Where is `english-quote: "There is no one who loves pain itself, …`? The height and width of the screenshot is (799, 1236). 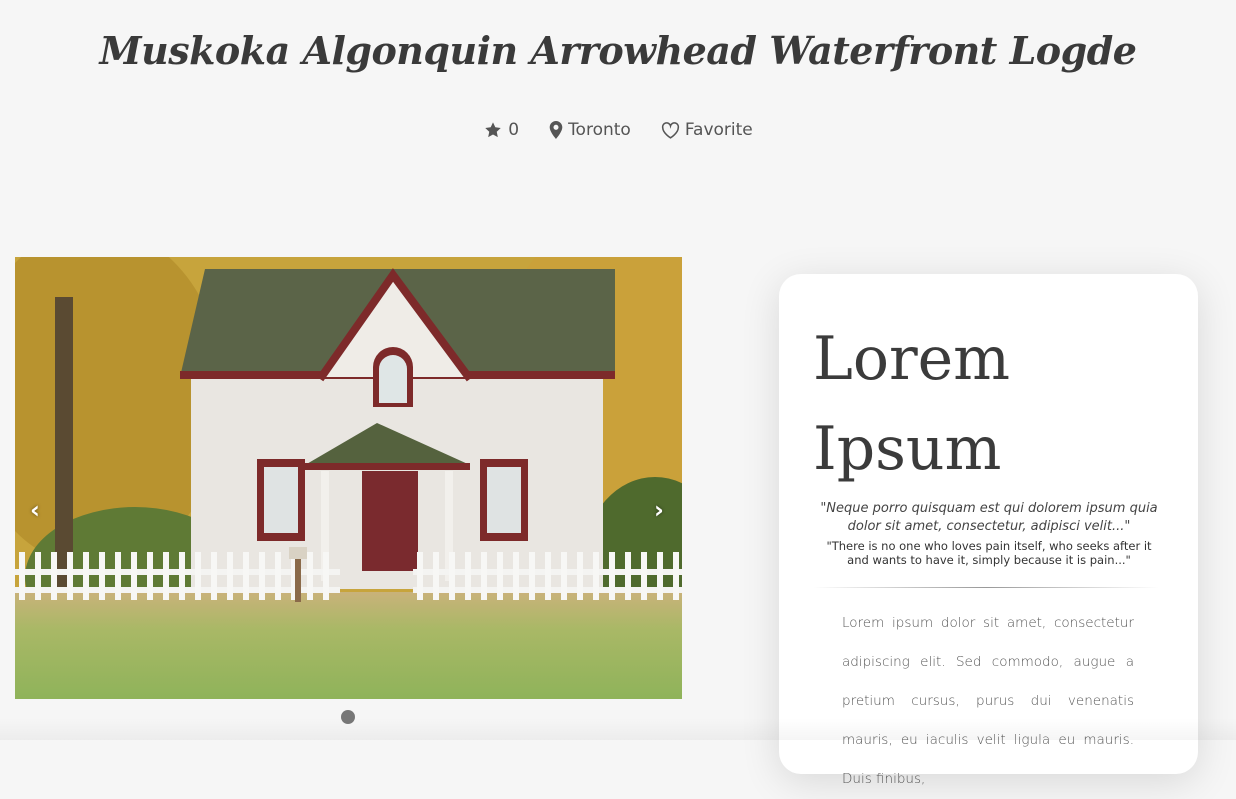
english-quote: "There is no one who loves pain itself, … is located at coordinates (989, 553).